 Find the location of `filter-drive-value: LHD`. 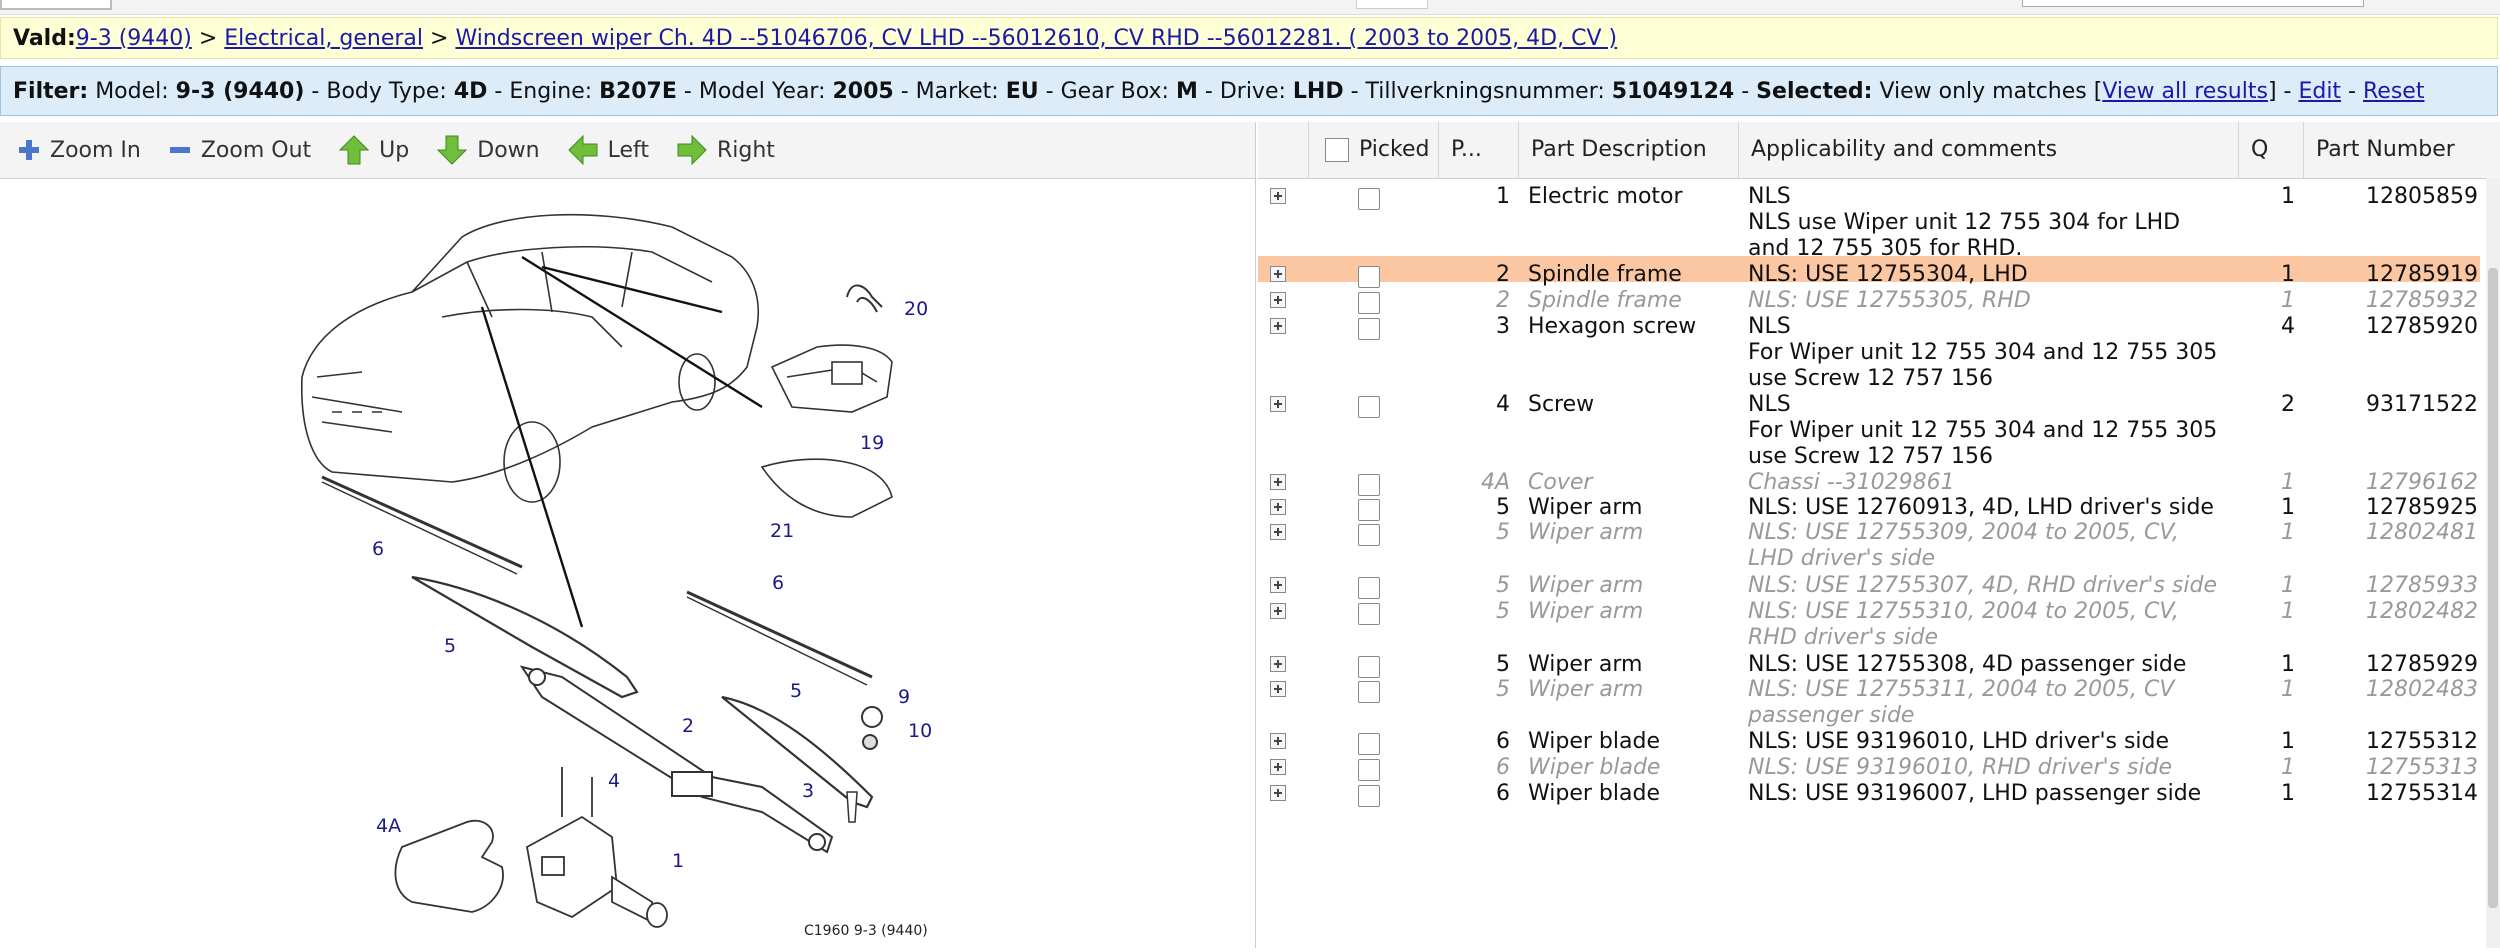

filter-drive-value: LHD is located at coordinates (1318, 91).